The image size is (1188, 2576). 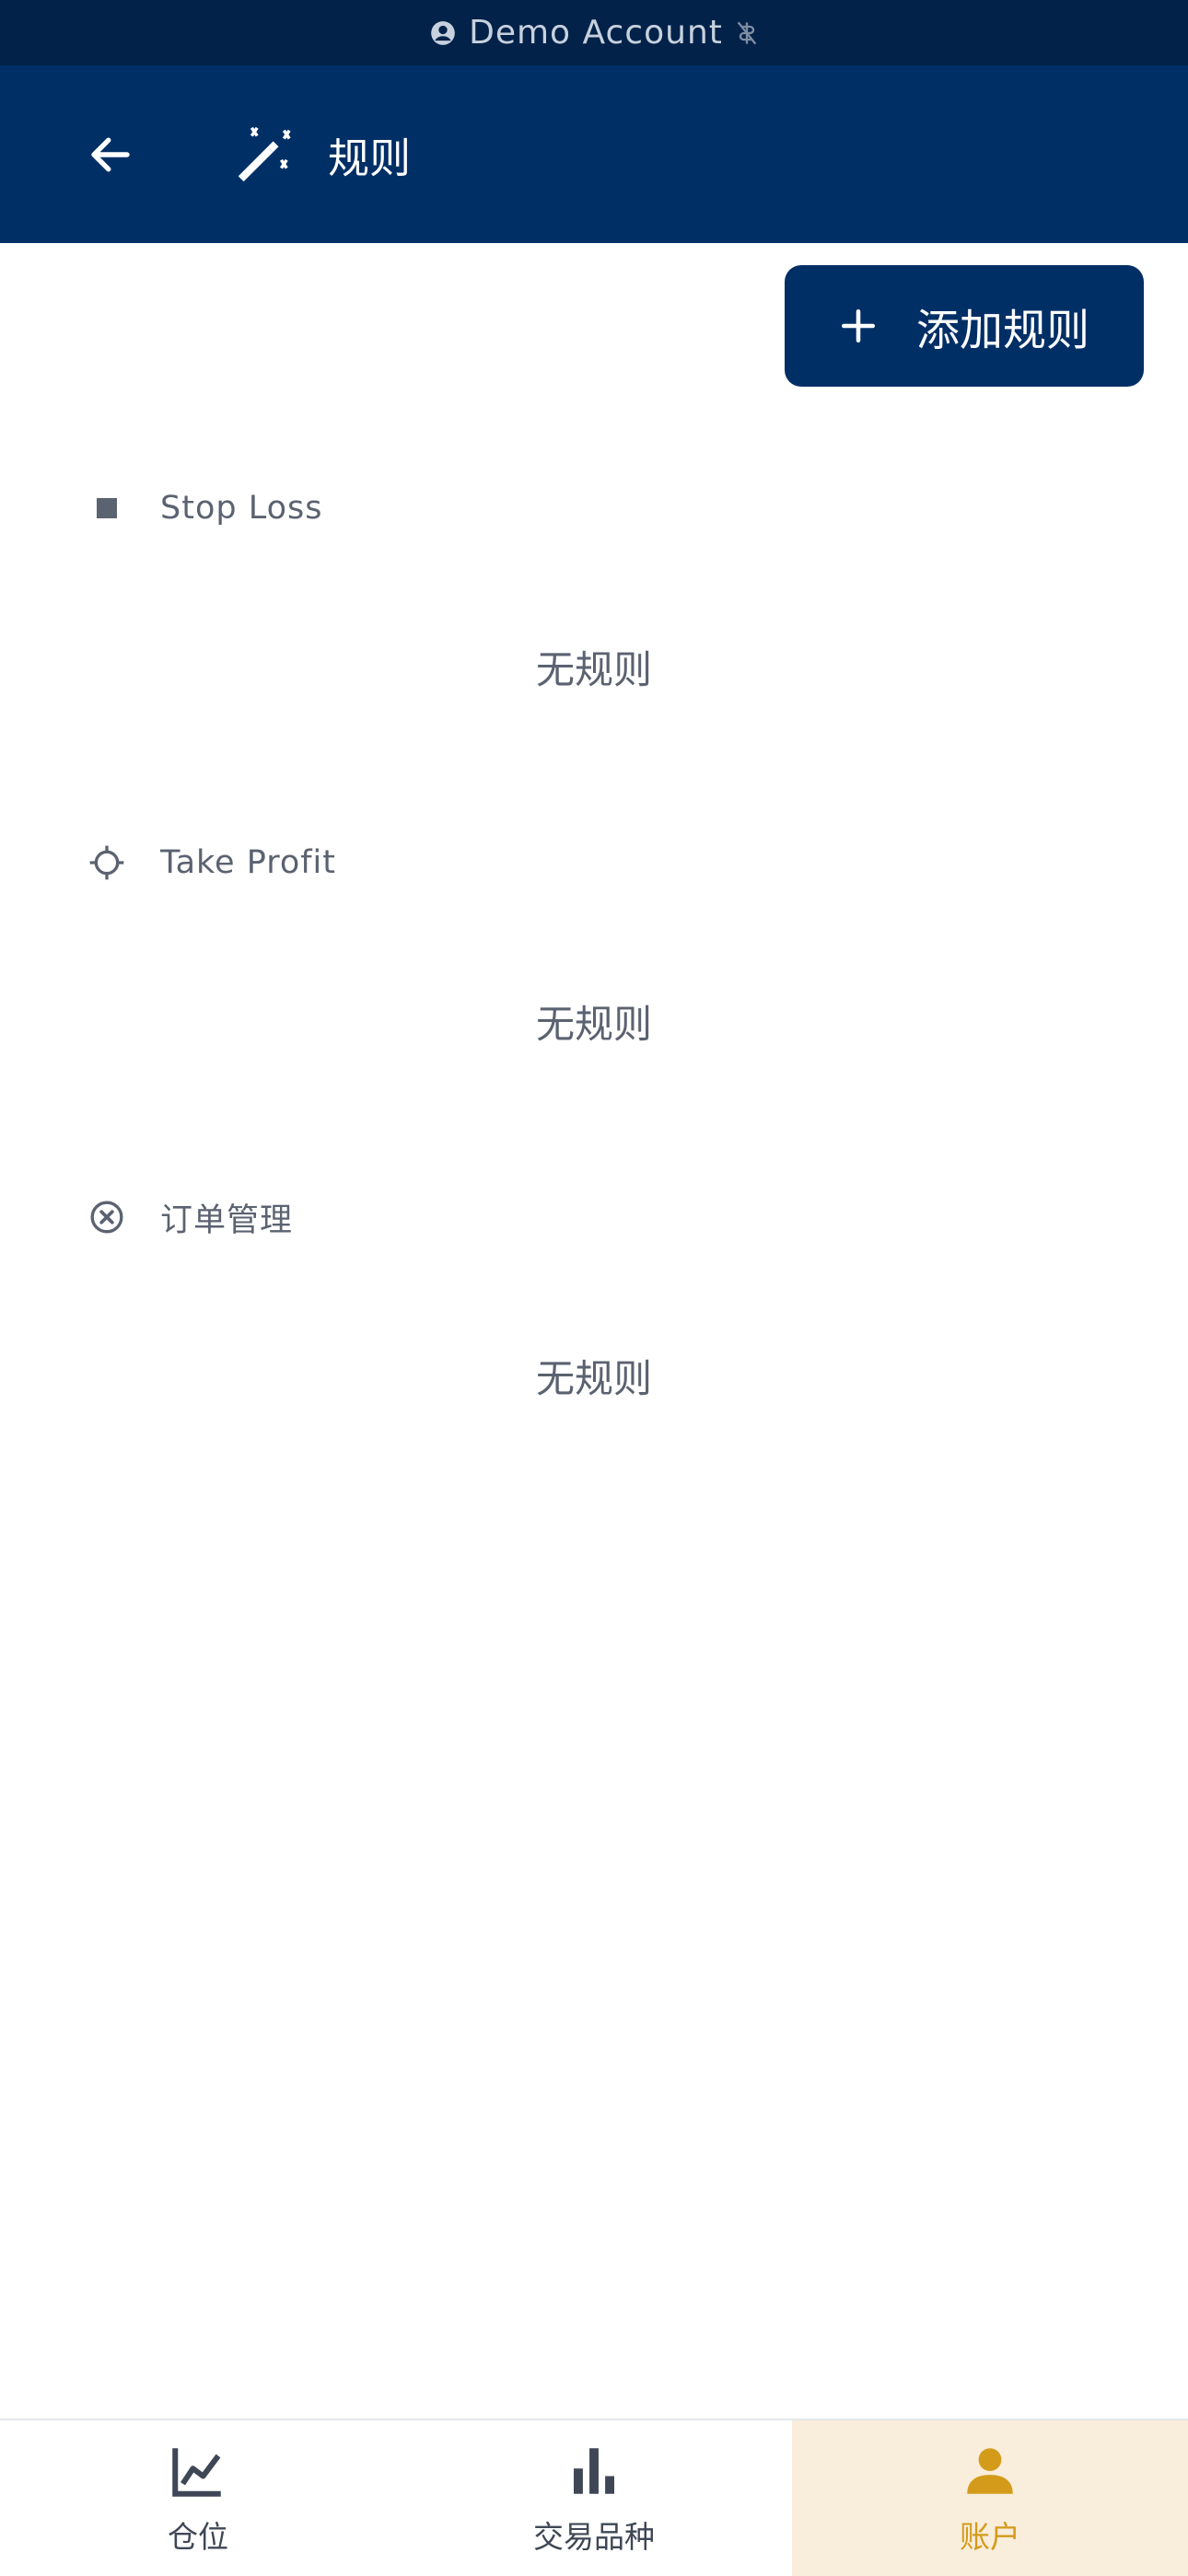 I want to click on stop-square-icon, so click(x=106, y=508).